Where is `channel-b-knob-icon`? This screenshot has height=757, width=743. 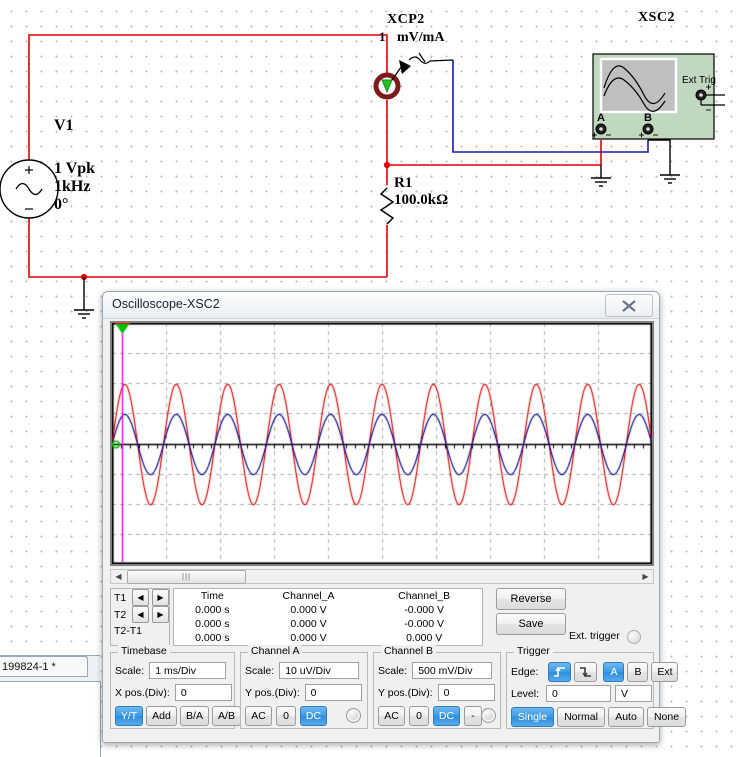 channel-b-knob-icon is located at coordinates (488, 715).